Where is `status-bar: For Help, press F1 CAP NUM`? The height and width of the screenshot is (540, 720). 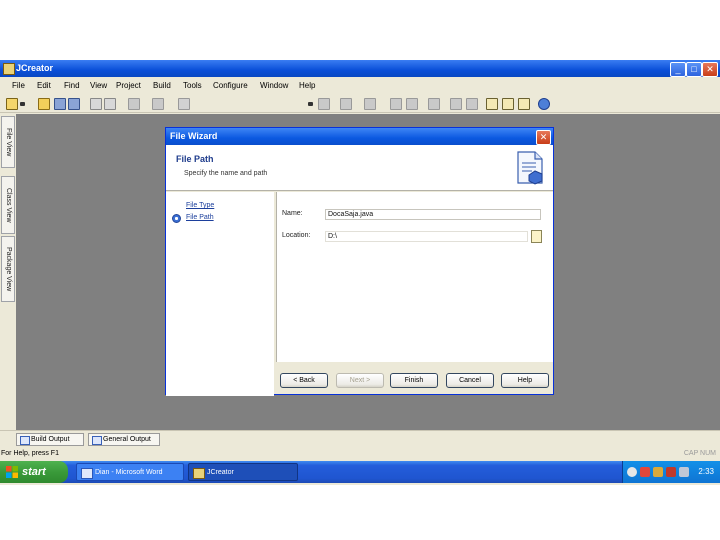
status-bar: For Help, press F1 CAP NUM is located at coordinates (360, 454).